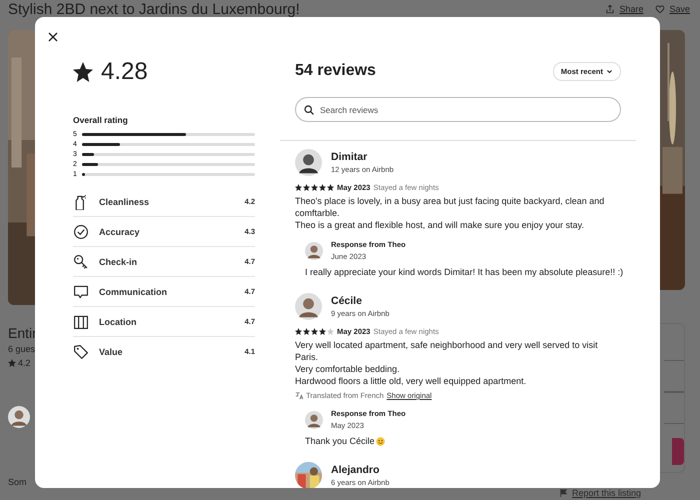  What do you see at coordinates (23, 333) in the screenshot?
I see `listing-heading: Entir` at bounding box center [23, 333].